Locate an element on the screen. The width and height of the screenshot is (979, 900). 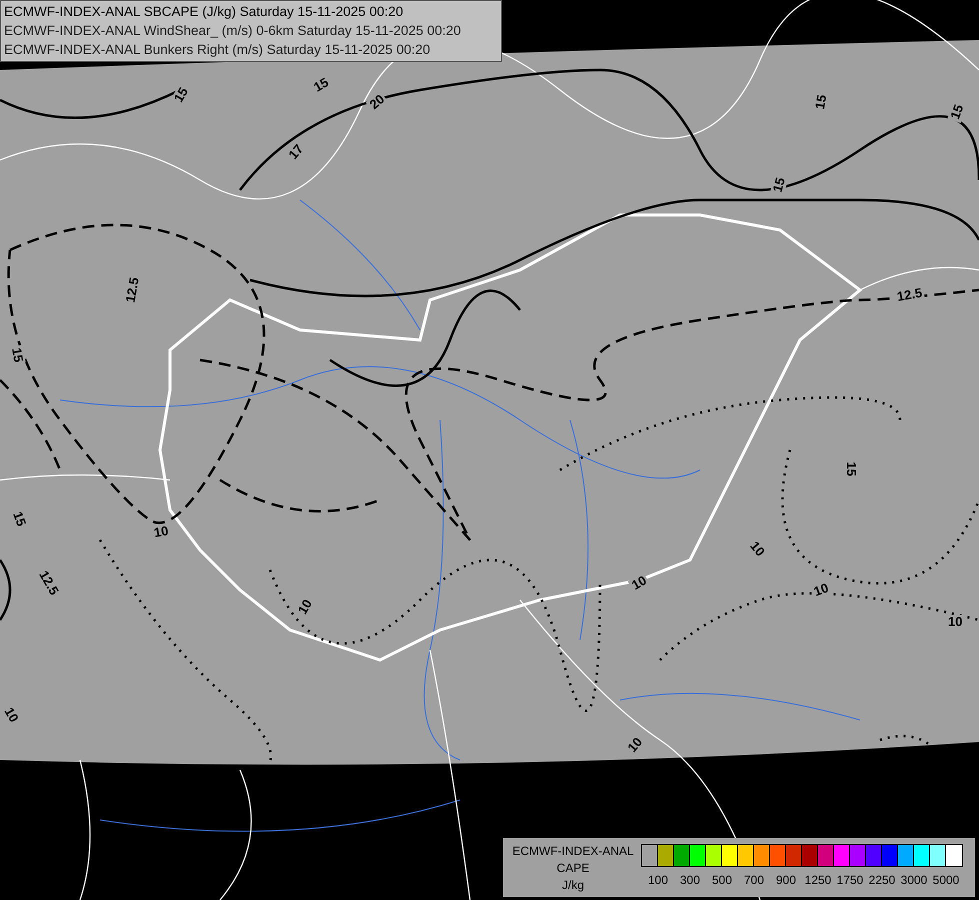
map-title: ECMWF-INDEX-ANAL WindShear_ (m/s) 0-6km Saturday 15-11-2025 00:20 is located at coordinates (233, 31).